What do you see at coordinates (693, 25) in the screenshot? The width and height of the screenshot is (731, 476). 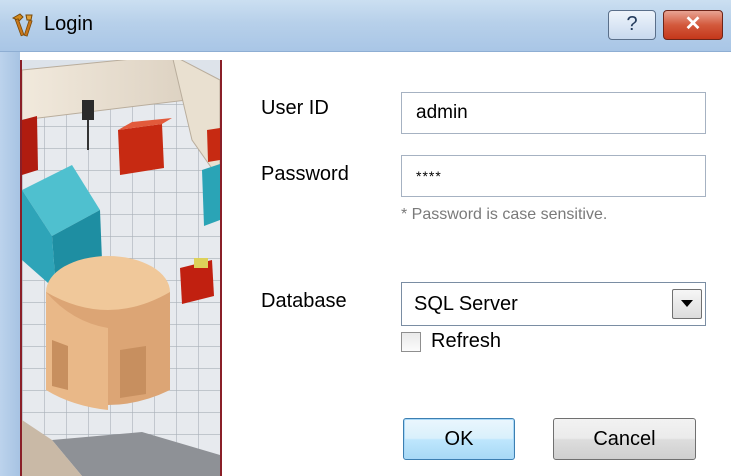 I see `close-button: ✕` at bounding box center [693, 25].